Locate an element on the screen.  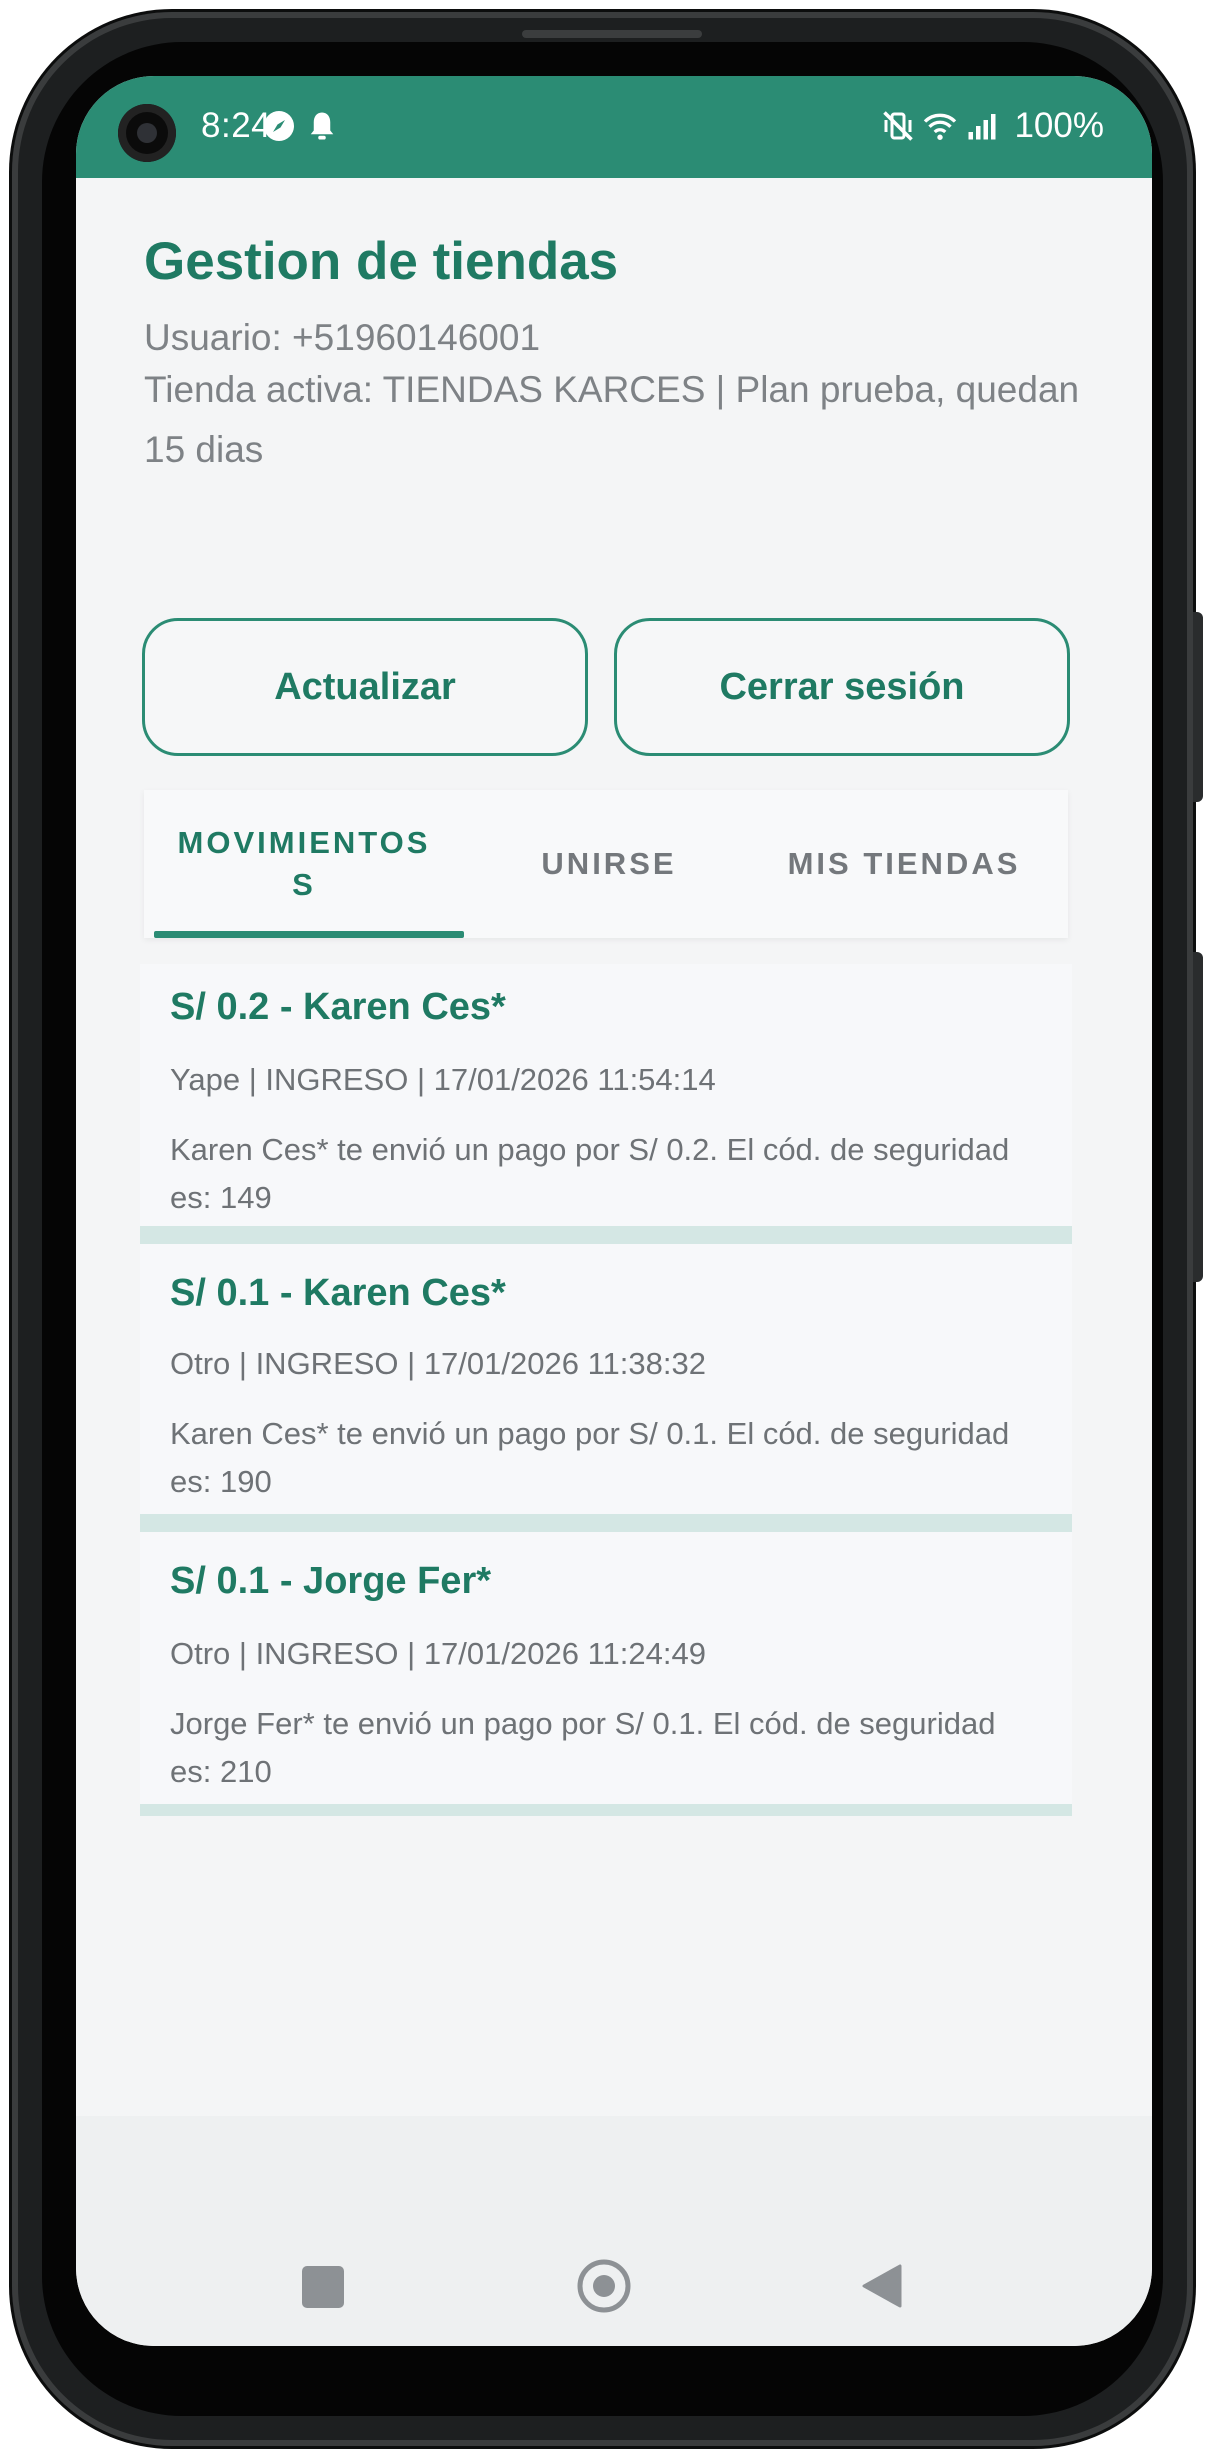
compass-icon is located at coordinates (279, 126).